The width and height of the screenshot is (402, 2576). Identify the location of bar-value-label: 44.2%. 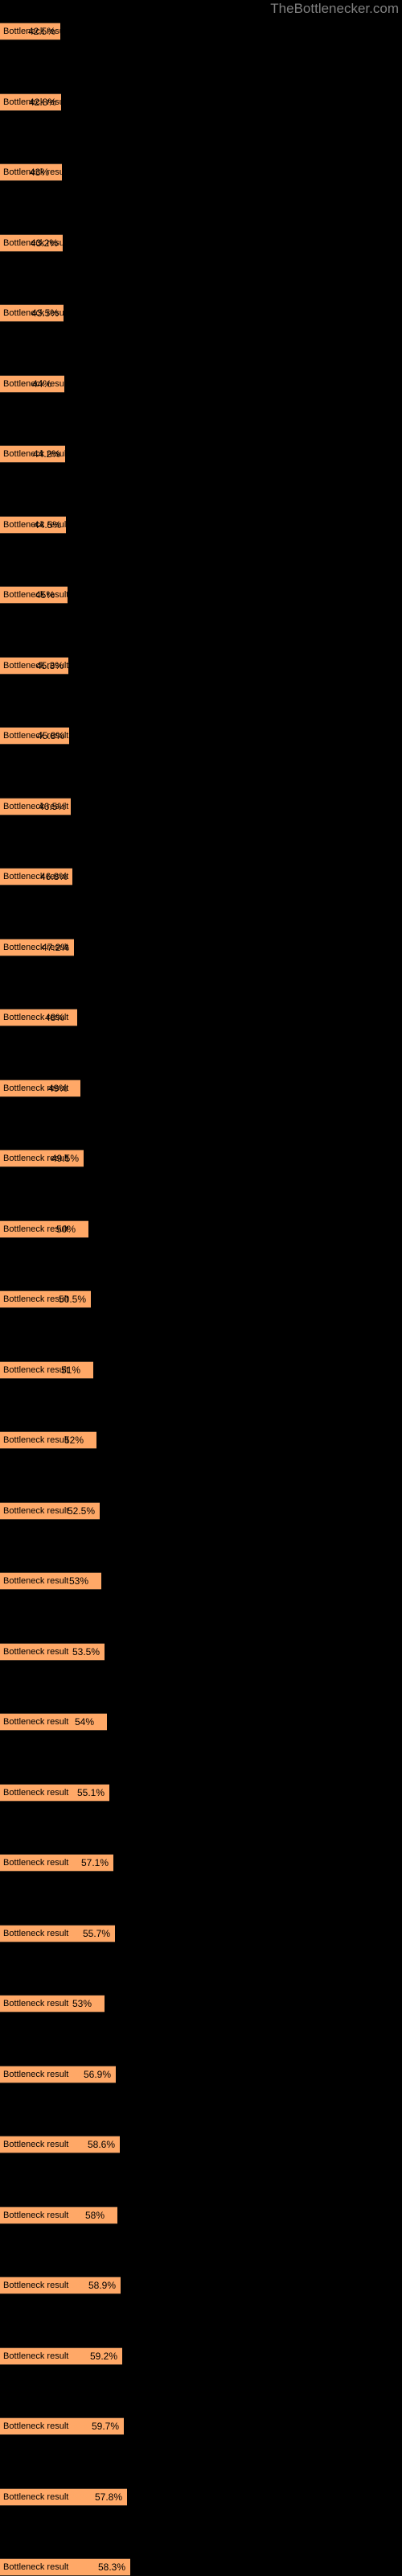
(47, 454).